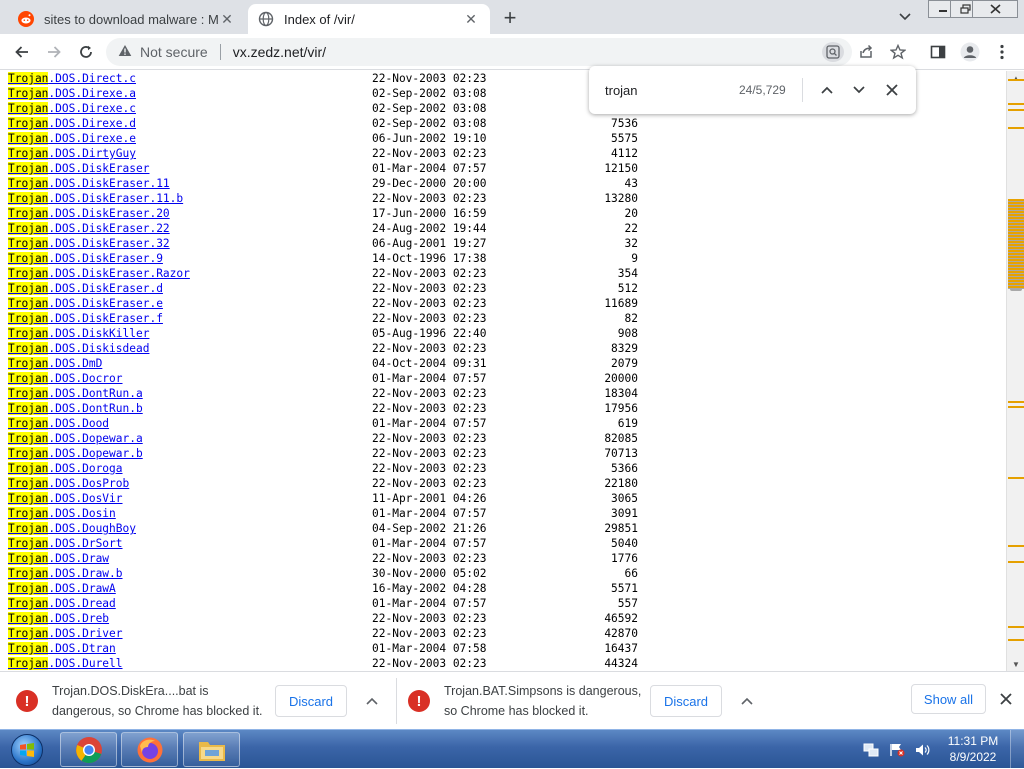 The height and width of the screenshot is (769, 1024). Describe the element at coordinates (369, 19) in the screenshot. I see `tab-index-vir: Index of /vir/ ✕` at that location.